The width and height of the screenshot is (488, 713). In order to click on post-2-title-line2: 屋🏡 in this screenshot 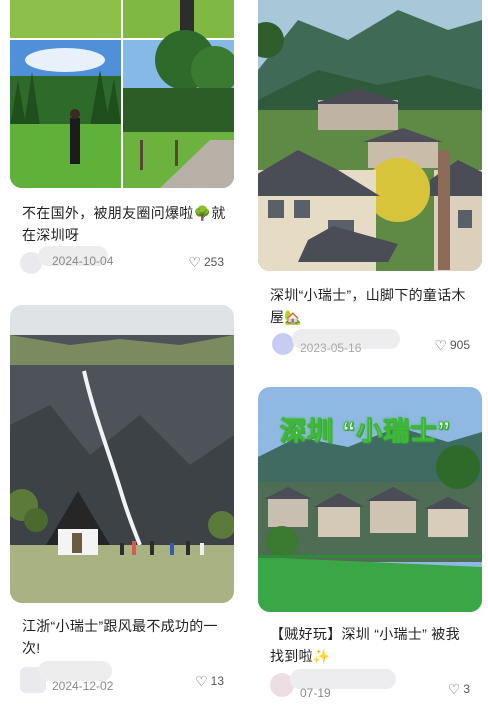, I will do `click(286, 317)`.